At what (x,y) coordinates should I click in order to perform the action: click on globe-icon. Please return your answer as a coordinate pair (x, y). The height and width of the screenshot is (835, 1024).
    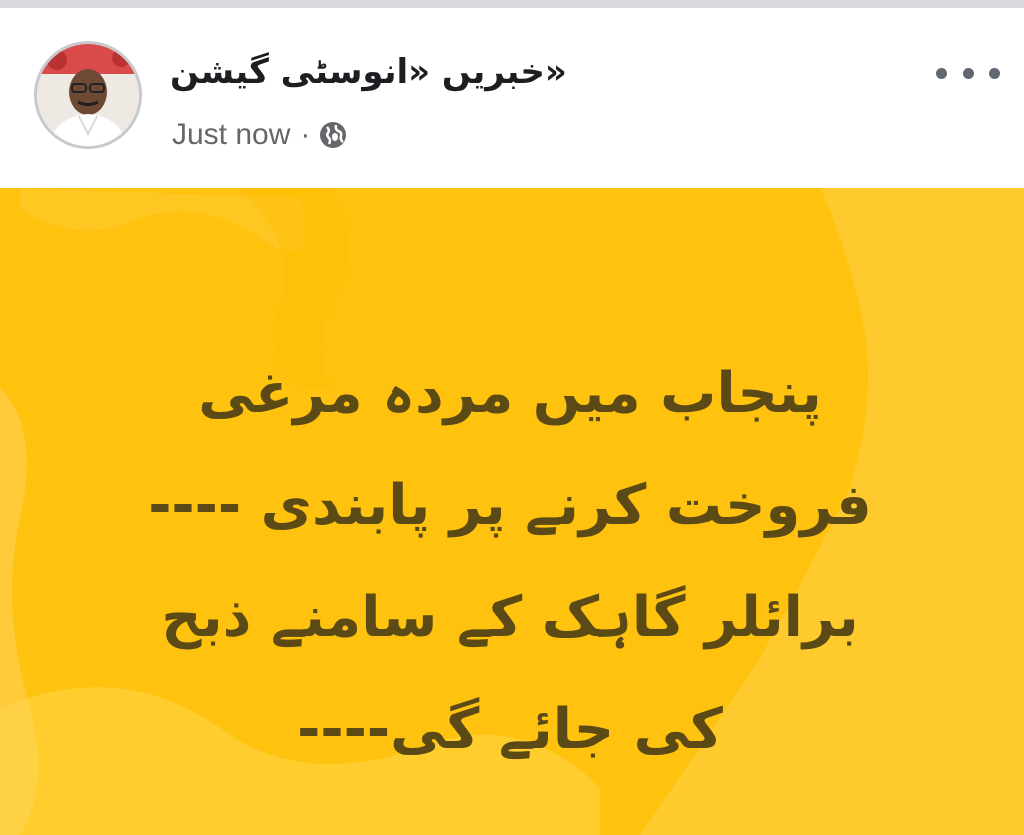
    Looking at the image, I should click on (333, 135).